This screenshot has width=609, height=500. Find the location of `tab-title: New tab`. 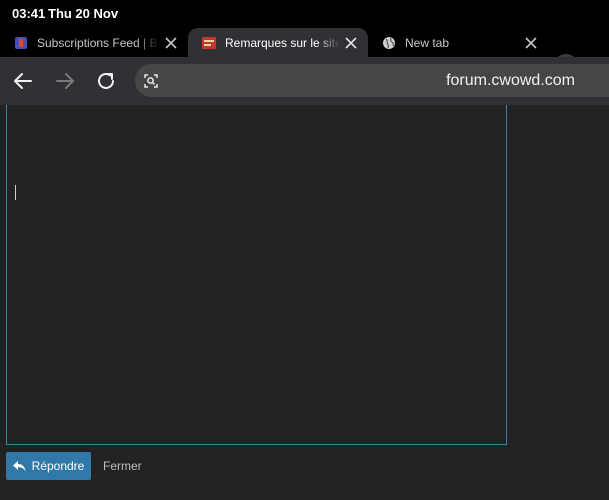

tab-title: New tab is located at coordinates (427, 42).